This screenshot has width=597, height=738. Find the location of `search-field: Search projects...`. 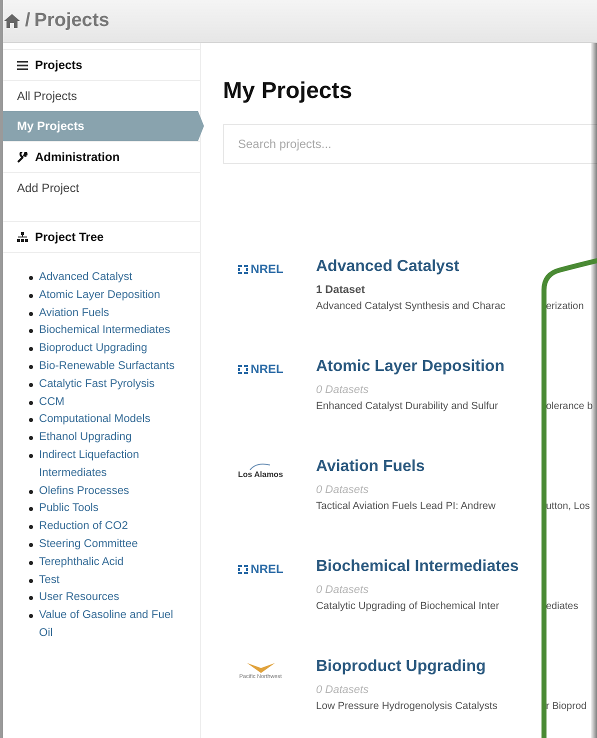

search-field: Search projects... is located at coordinates (410, 144).